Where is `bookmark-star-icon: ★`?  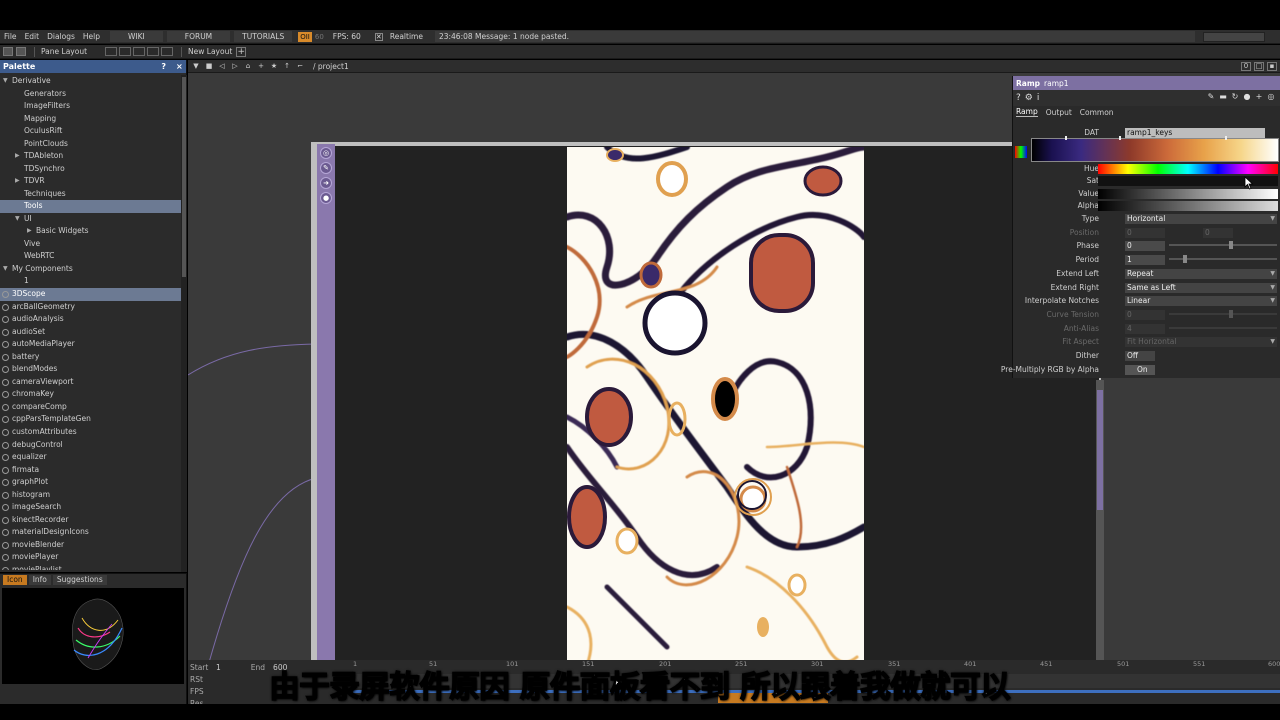
bookmark-star-icon: ★ is located at coordinates (274, 66).